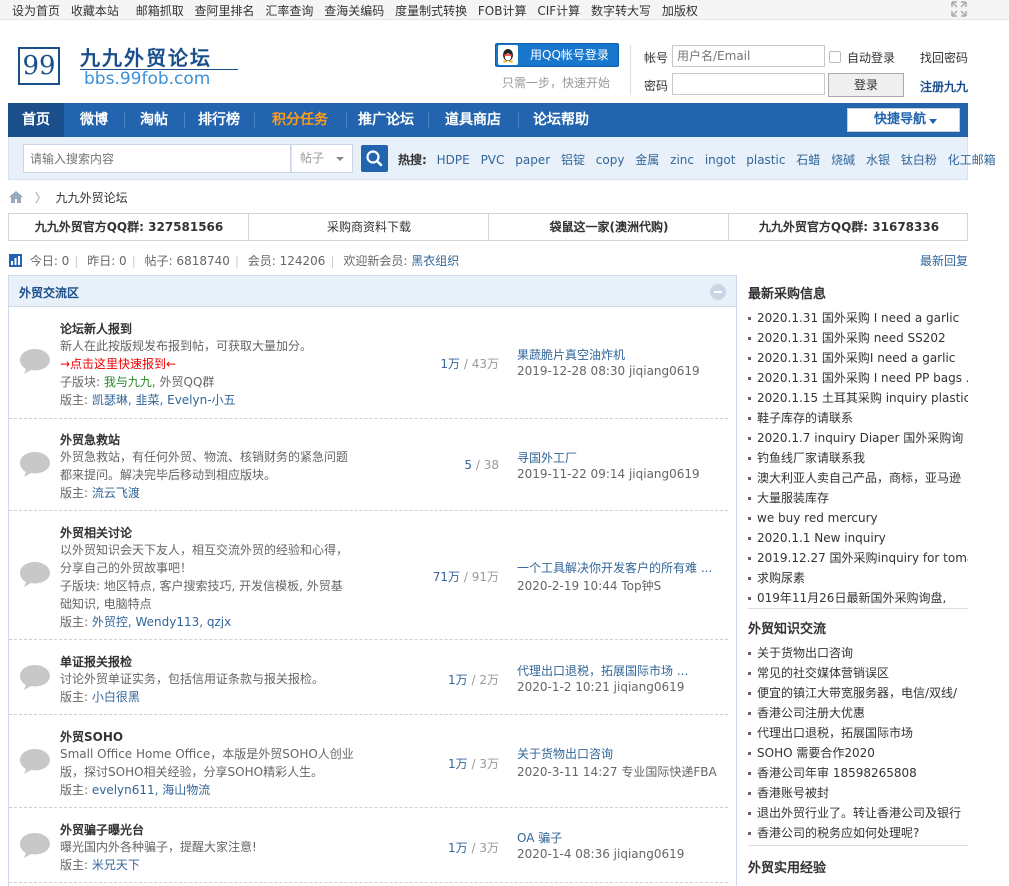  What do you see at coordinates (858, 833) in the screenshot?
I see `knowledge-item: 香港公司的税务应如何处理呢?` at bounding box center [858, 833].